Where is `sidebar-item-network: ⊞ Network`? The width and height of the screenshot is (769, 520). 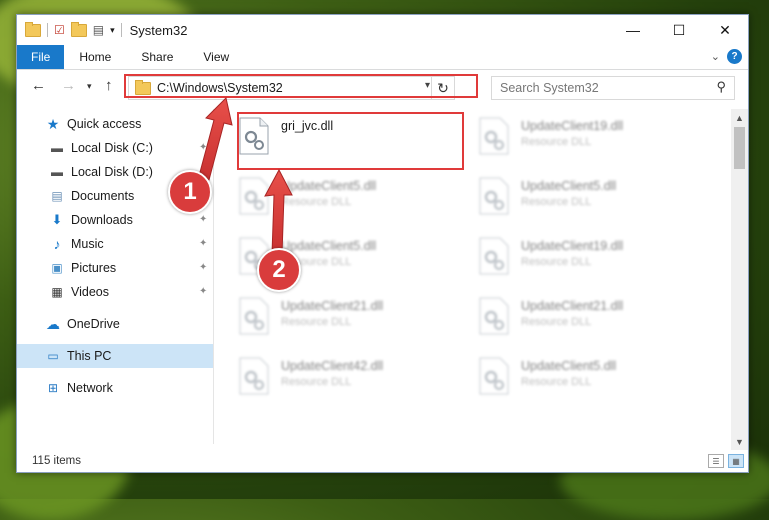
sidebar-item-network: ⊞ Network is located at coordinates (79, 388).